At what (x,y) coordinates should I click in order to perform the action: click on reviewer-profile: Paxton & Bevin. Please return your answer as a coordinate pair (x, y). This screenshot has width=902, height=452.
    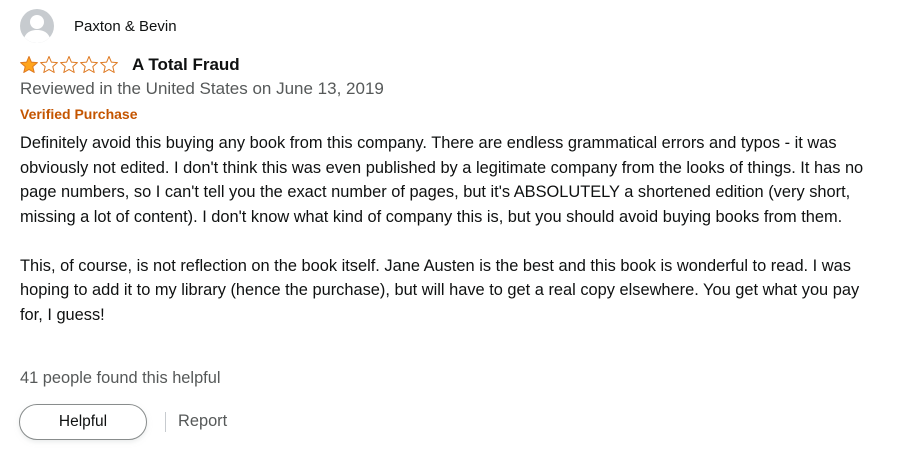
    Looking at the image, I should click on (98, 26).